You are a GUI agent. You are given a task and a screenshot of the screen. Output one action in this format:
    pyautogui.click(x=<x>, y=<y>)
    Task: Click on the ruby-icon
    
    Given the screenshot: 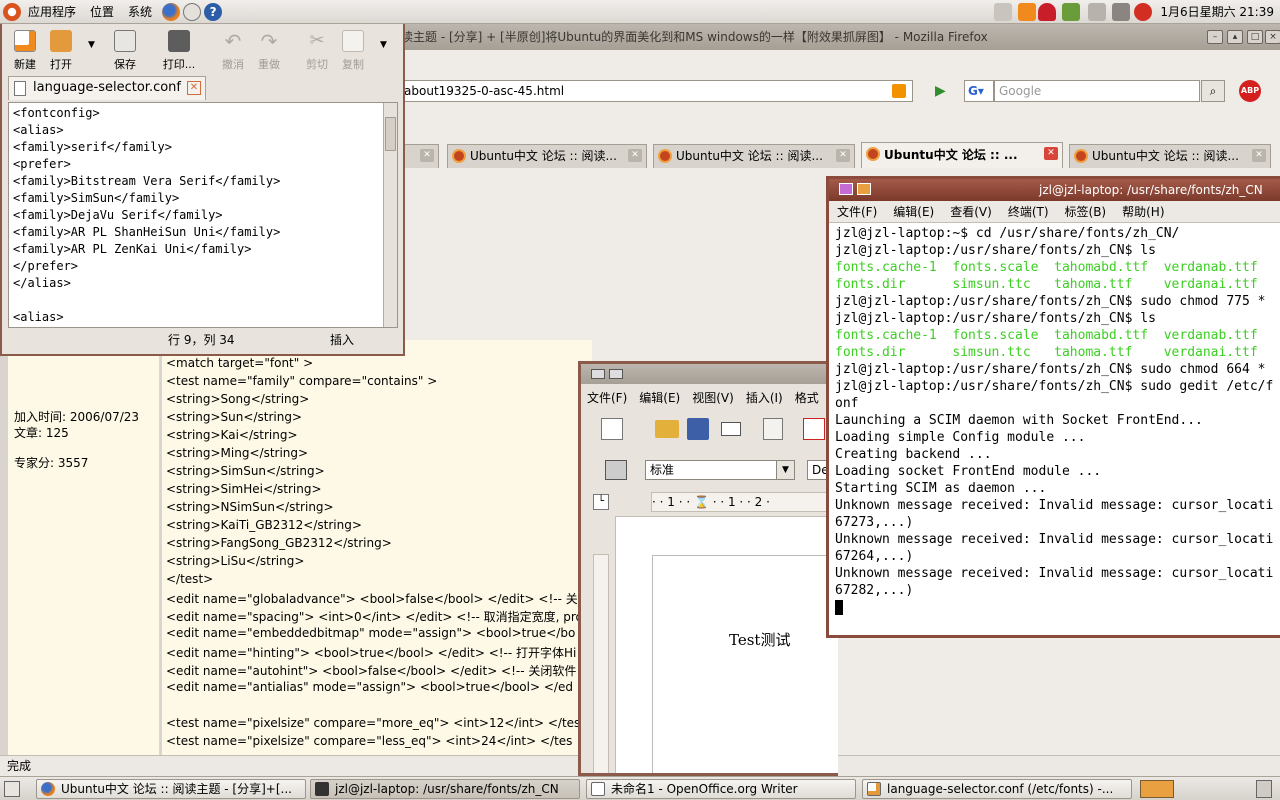 What is the action you would take?
    pyautogui.click(x=1047, y=12)
    